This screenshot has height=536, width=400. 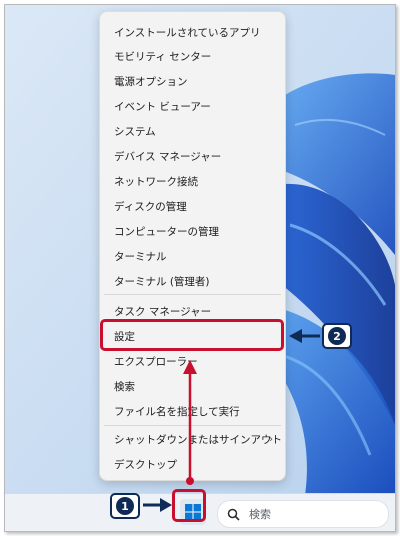 I want to click on taskbar-search-box: 検索, so click(x=303, y=514).